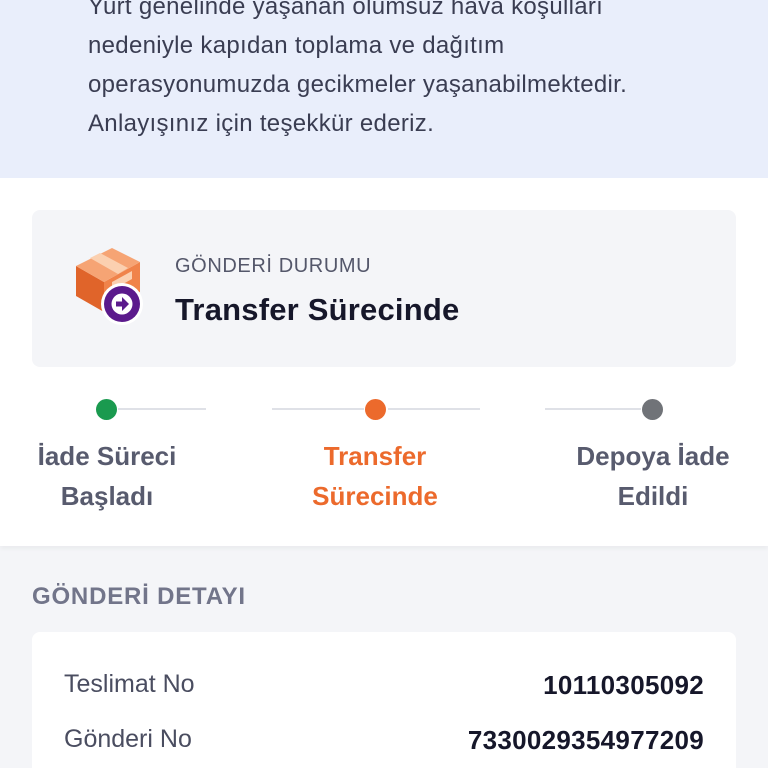  I want to click on status-value: Transfer Sürecinde, so click(317, 309).